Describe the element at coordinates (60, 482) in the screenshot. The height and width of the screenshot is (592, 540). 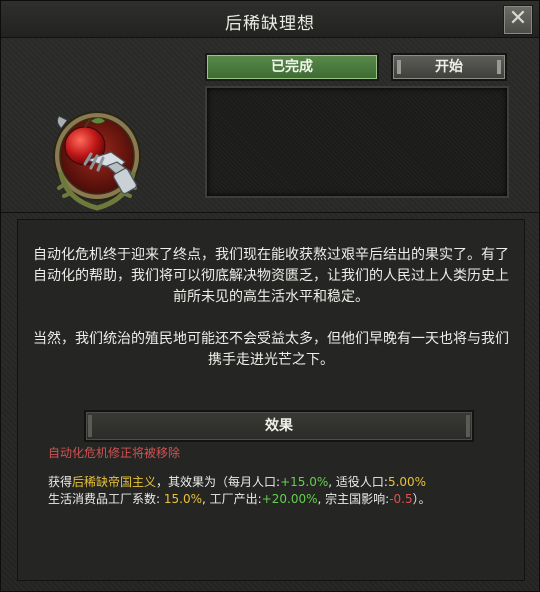
I see `effects-intro: 获得` at that location.